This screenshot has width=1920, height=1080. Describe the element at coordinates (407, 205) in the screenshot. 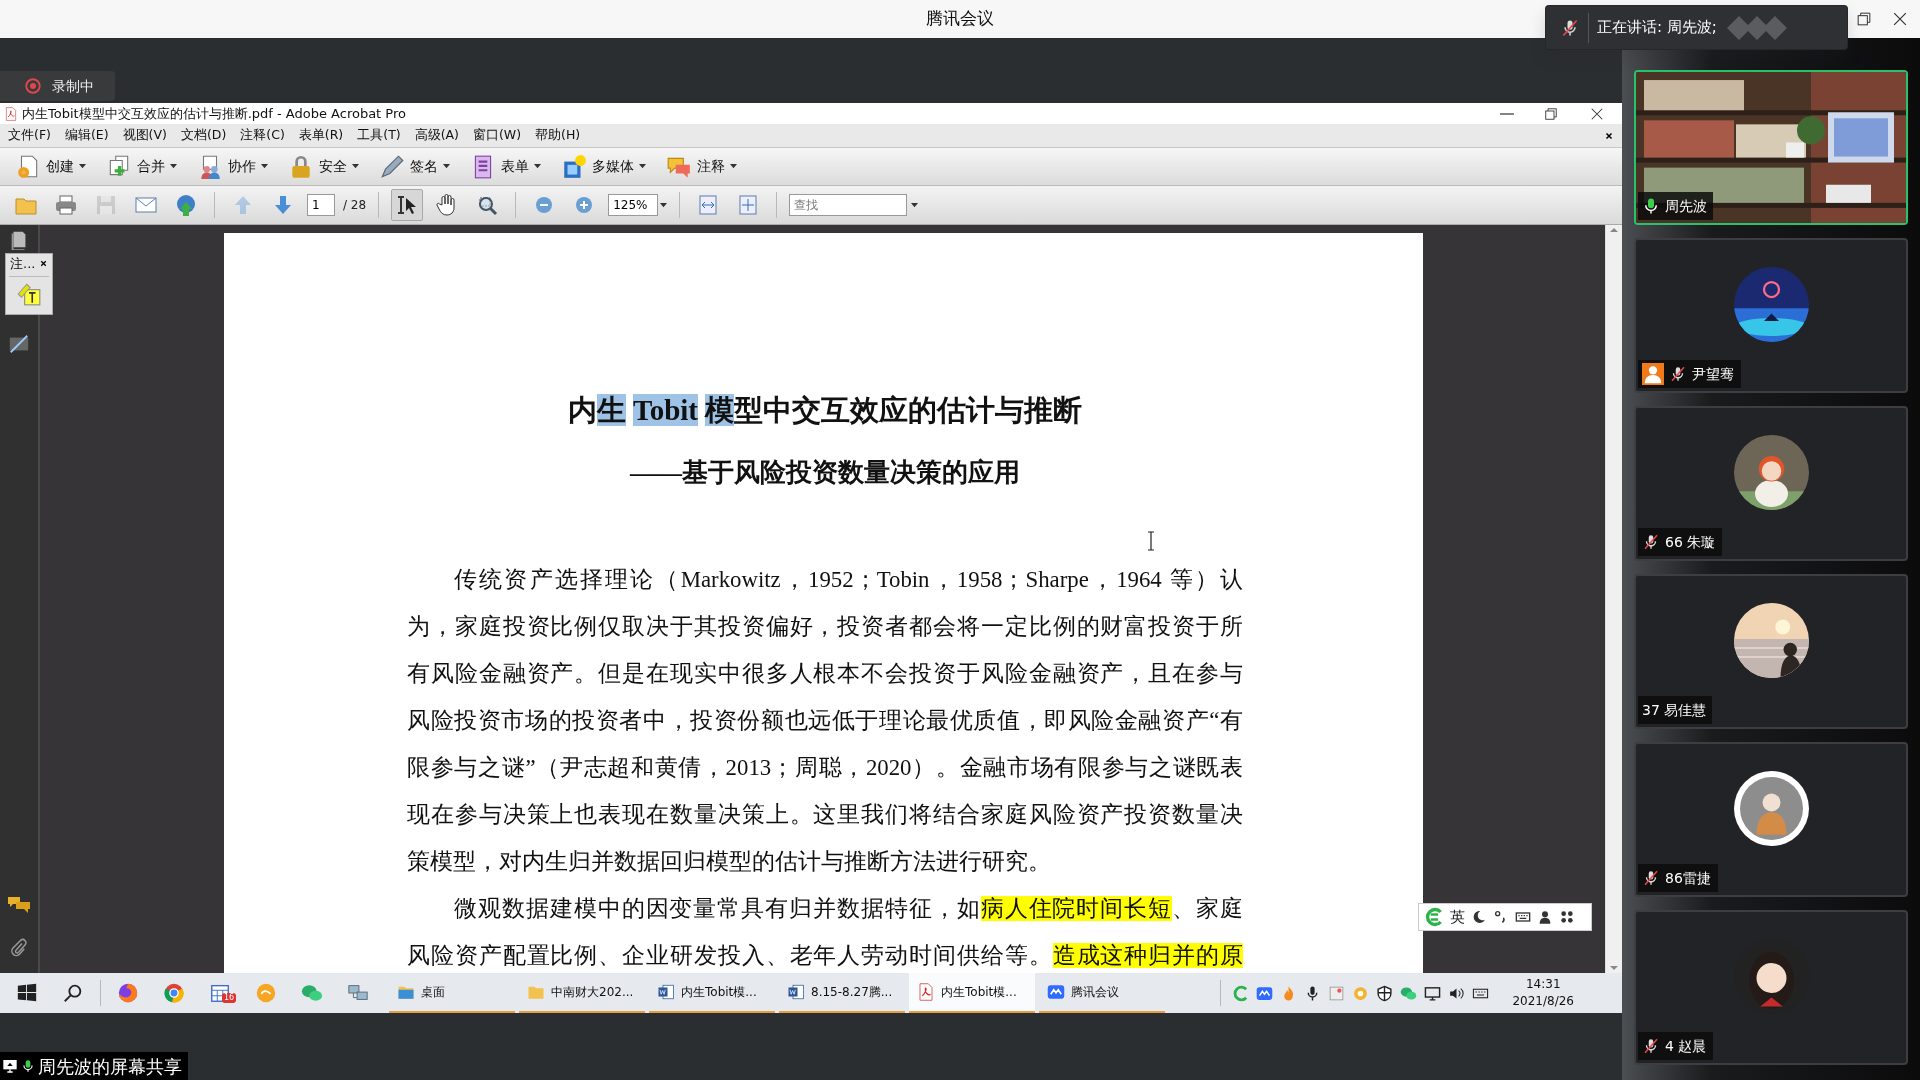

I see `toolbar-button` at that location.